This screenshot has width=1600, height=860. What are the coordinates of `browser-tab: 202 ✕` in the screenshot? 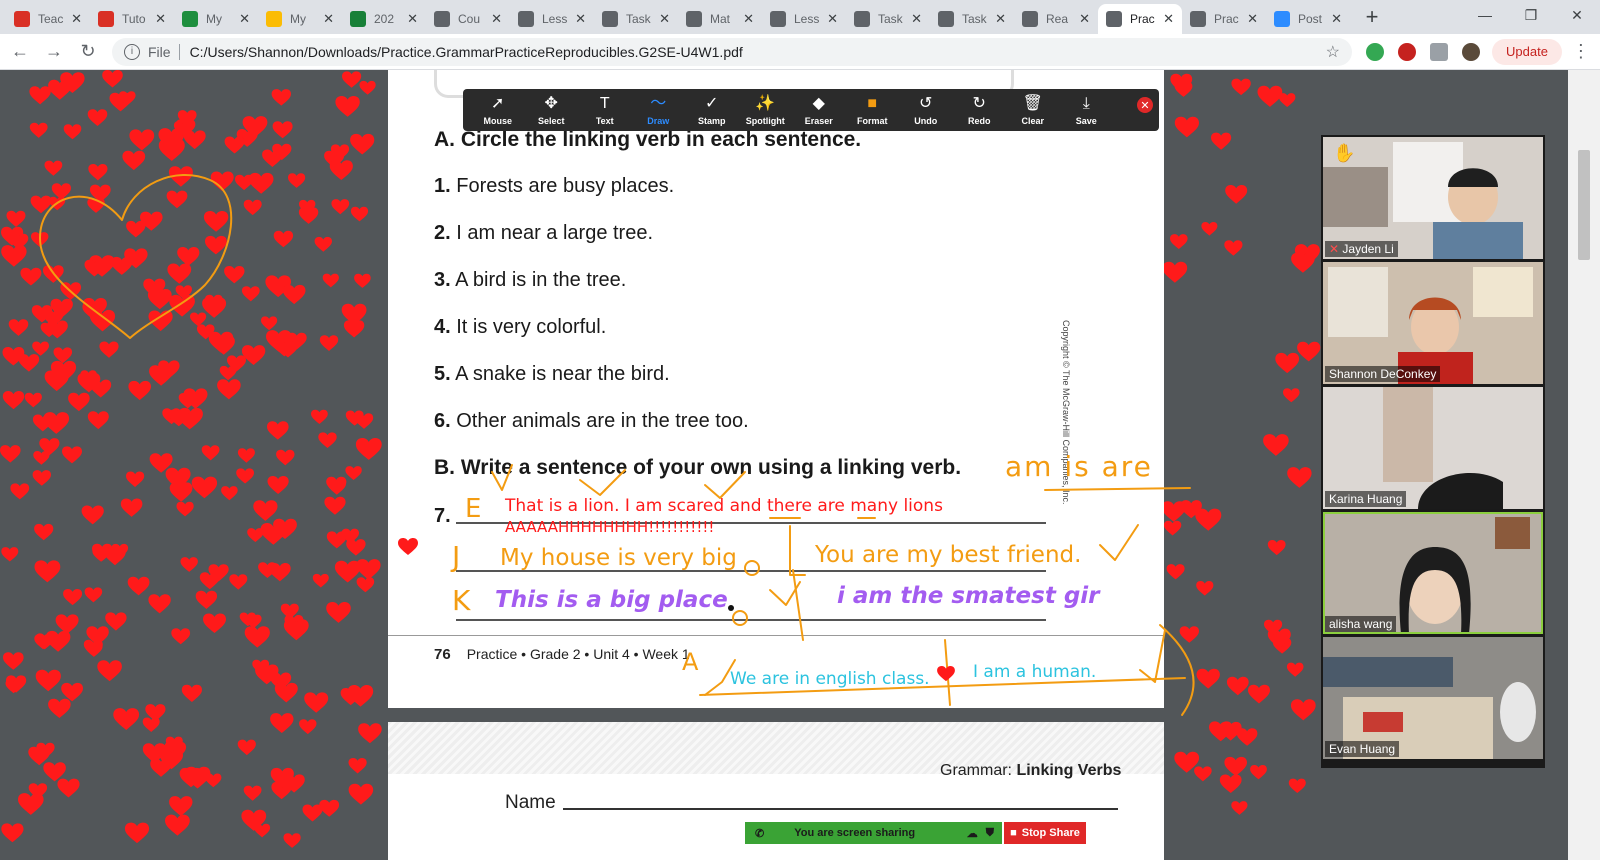 It's located at (384, 19).